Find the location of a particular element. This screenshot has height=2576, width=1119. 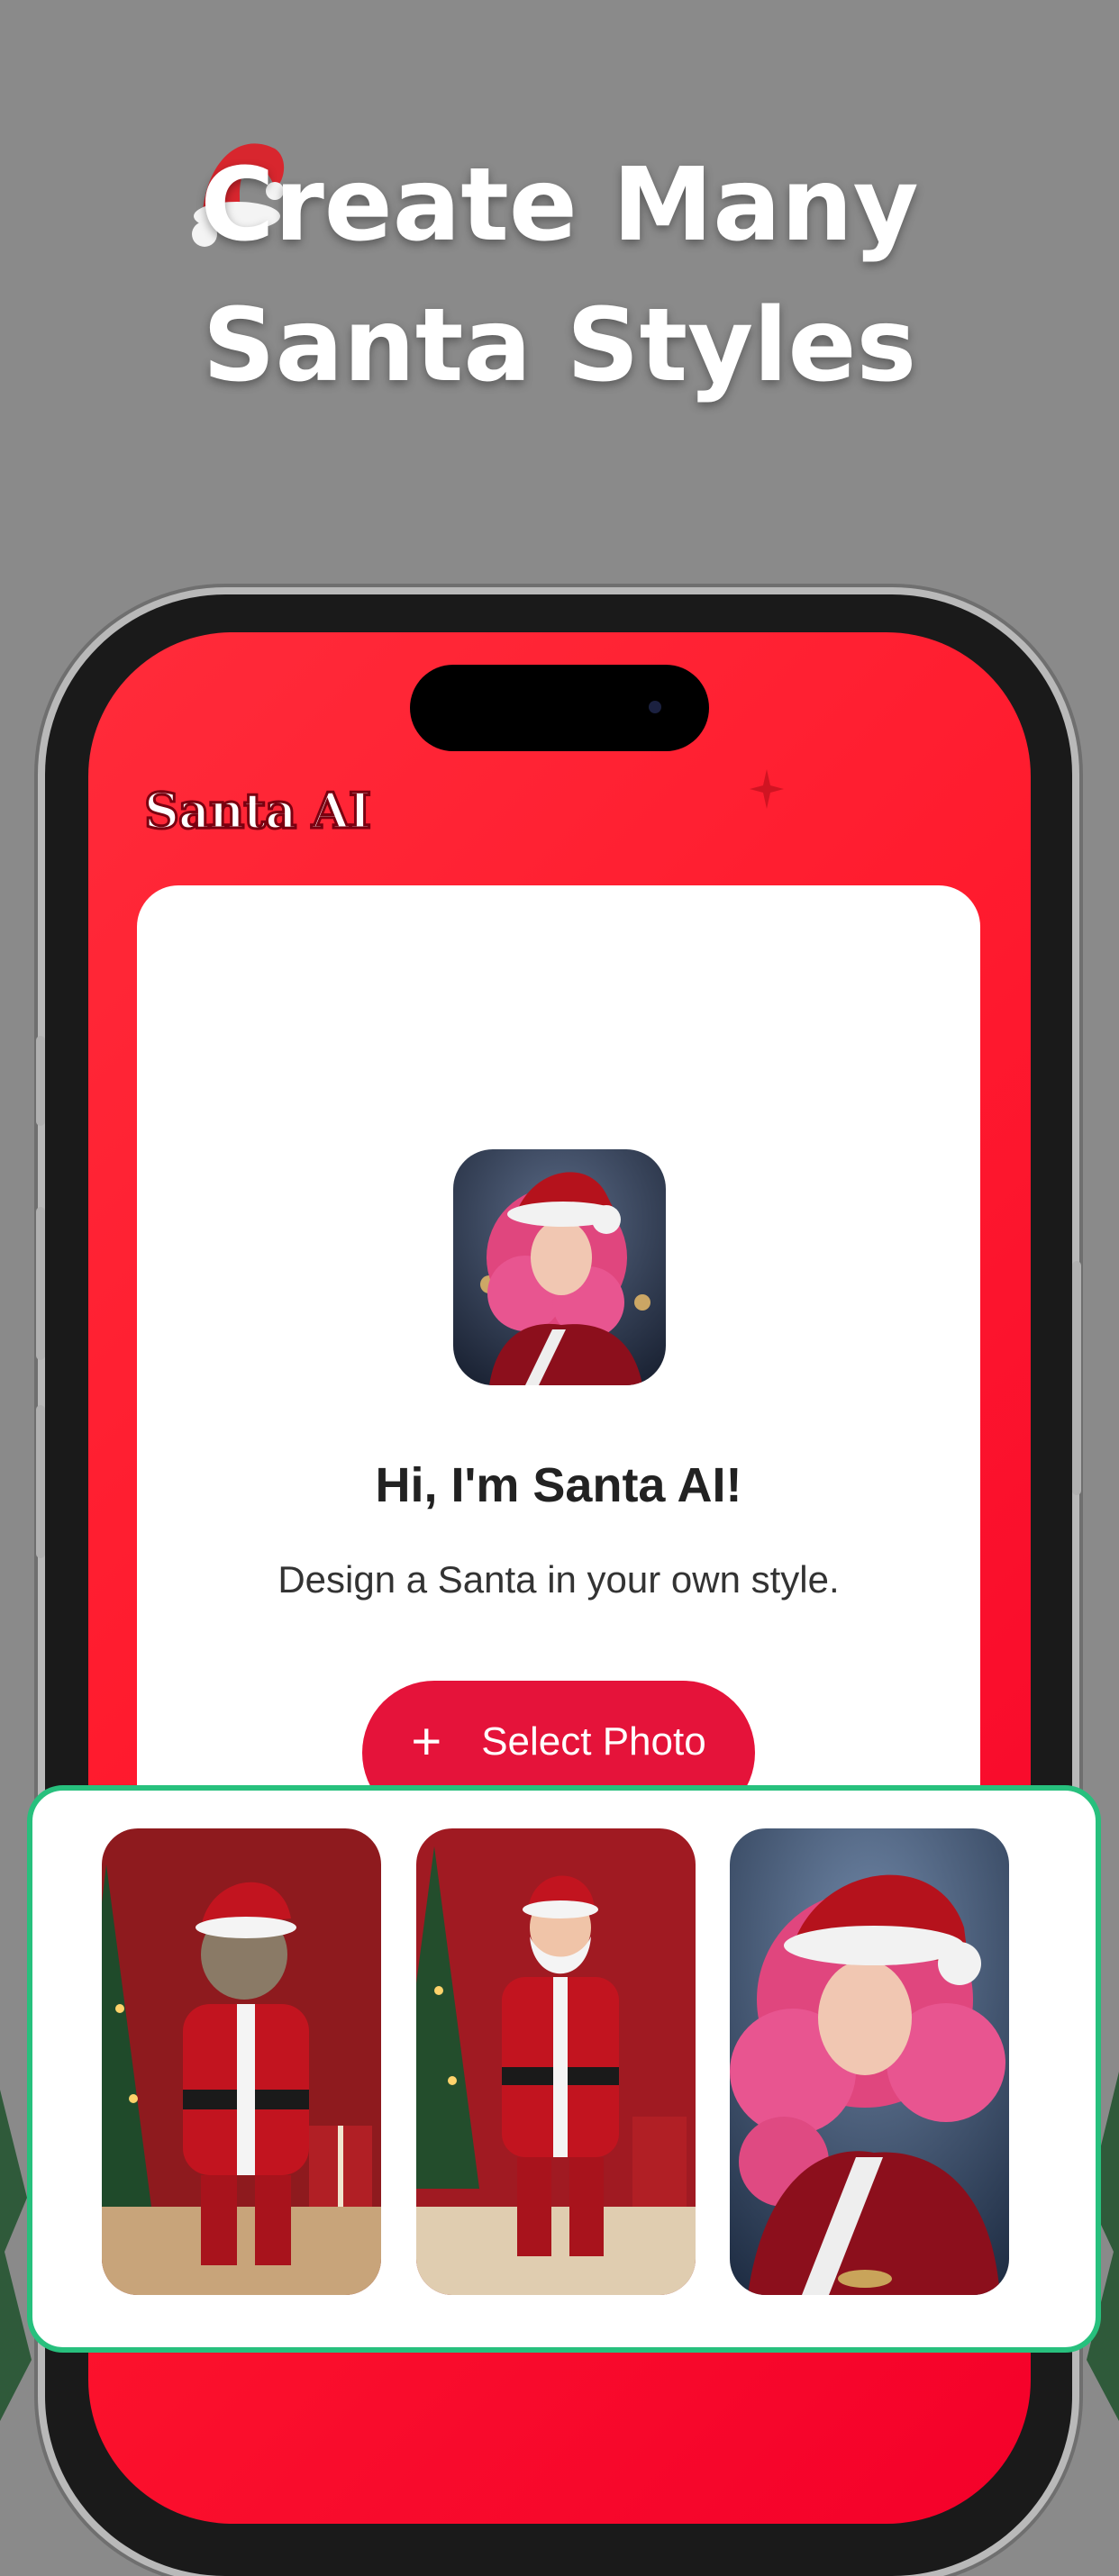

select-photo-label: Select Photo is located at coordinates (593, 1741).